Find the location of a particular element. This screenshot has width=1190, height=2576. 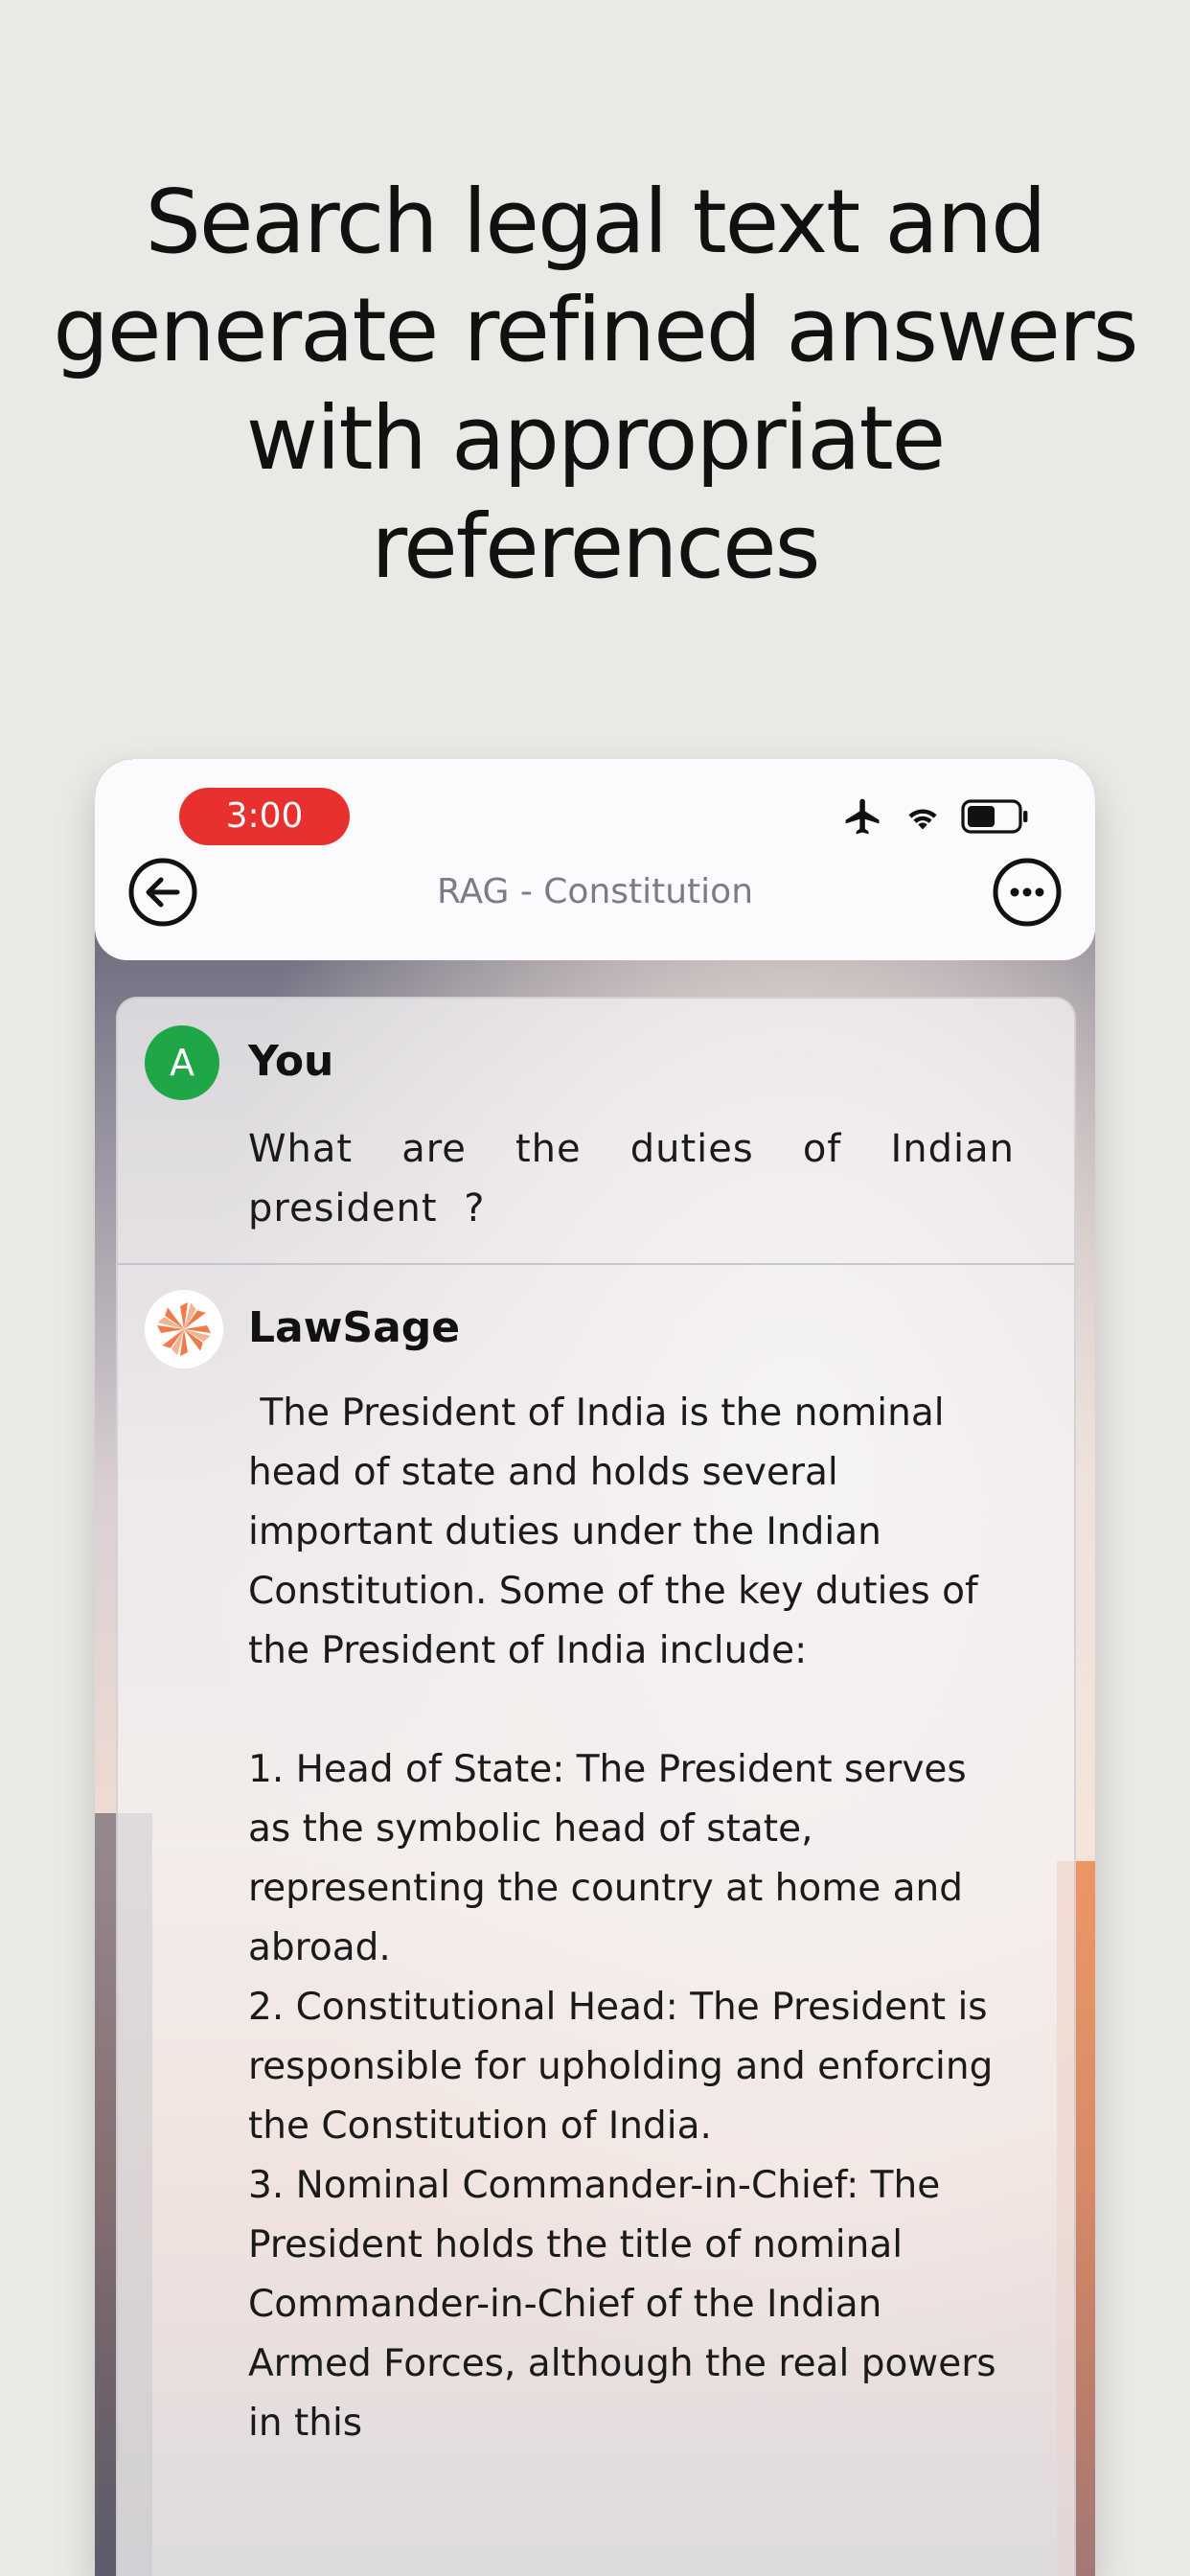

back-button is located at coordinates (163, 892).